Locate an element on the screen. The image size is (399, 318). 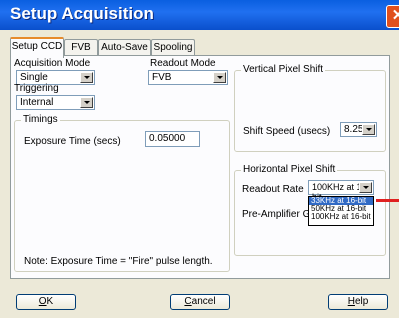
triggering-value: Internal is located at coordinates (37, 102).